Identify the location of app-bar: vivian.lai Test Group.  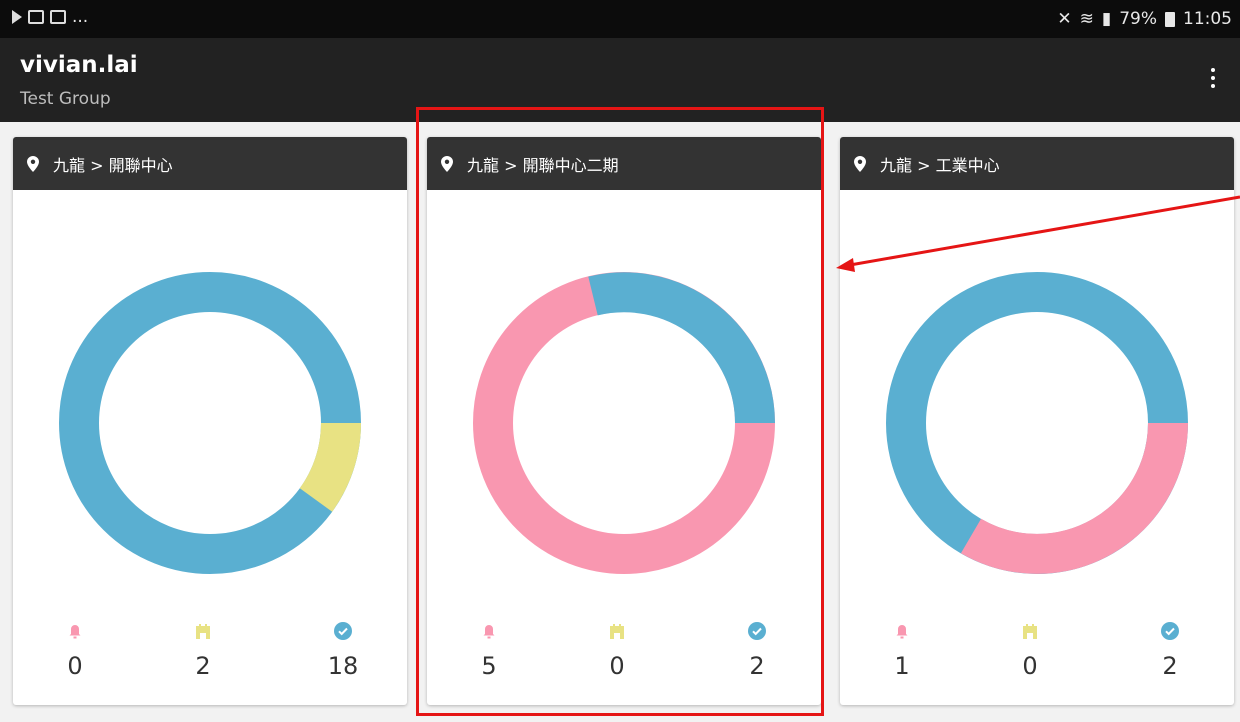
(620, 80).